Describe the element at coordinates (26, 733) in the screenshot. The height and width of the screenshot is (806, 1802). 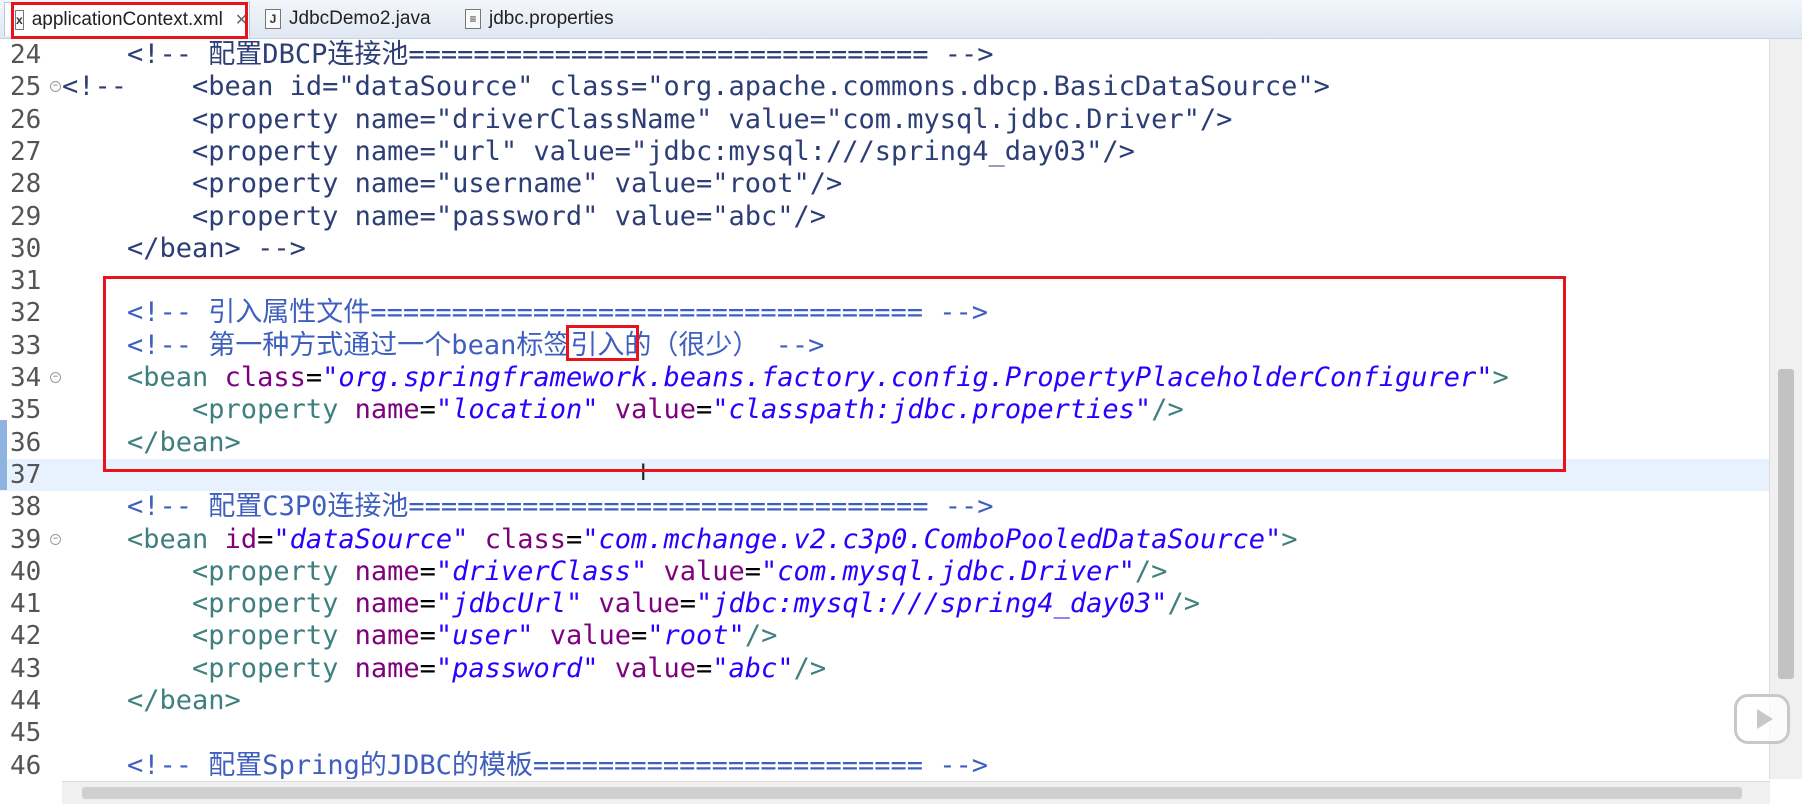
I see `line-number: 45` at that location.